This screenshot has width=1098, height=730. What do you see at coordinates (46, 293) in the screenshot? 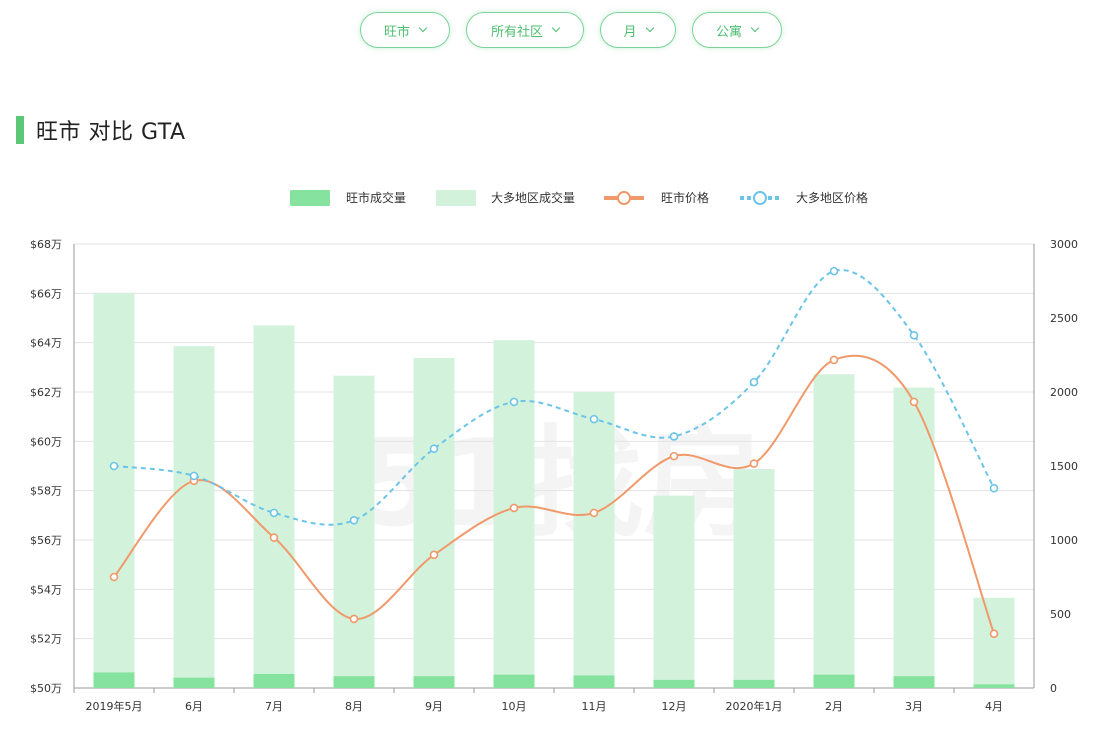
I see `y-left-tick-label: $66万` at bounding box center [46, 293].